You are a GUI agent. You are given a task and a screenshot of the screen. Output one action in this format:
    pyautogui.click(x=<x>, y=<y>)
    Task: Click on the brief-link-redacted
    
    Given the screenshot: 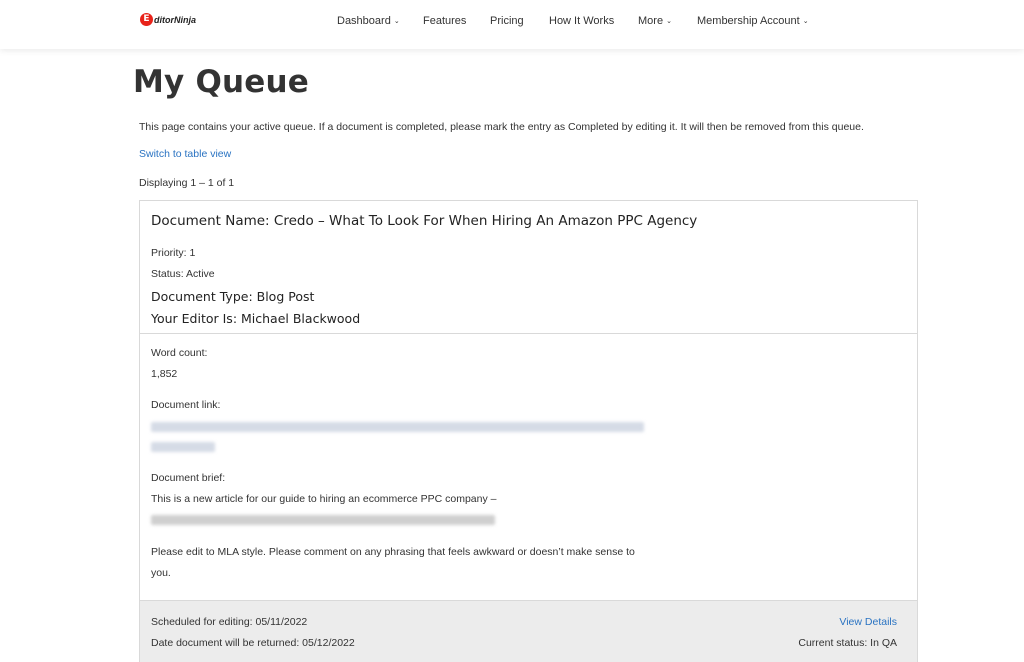 What is the action you would take?
    pyautogui.click(x=323, y=520)
    